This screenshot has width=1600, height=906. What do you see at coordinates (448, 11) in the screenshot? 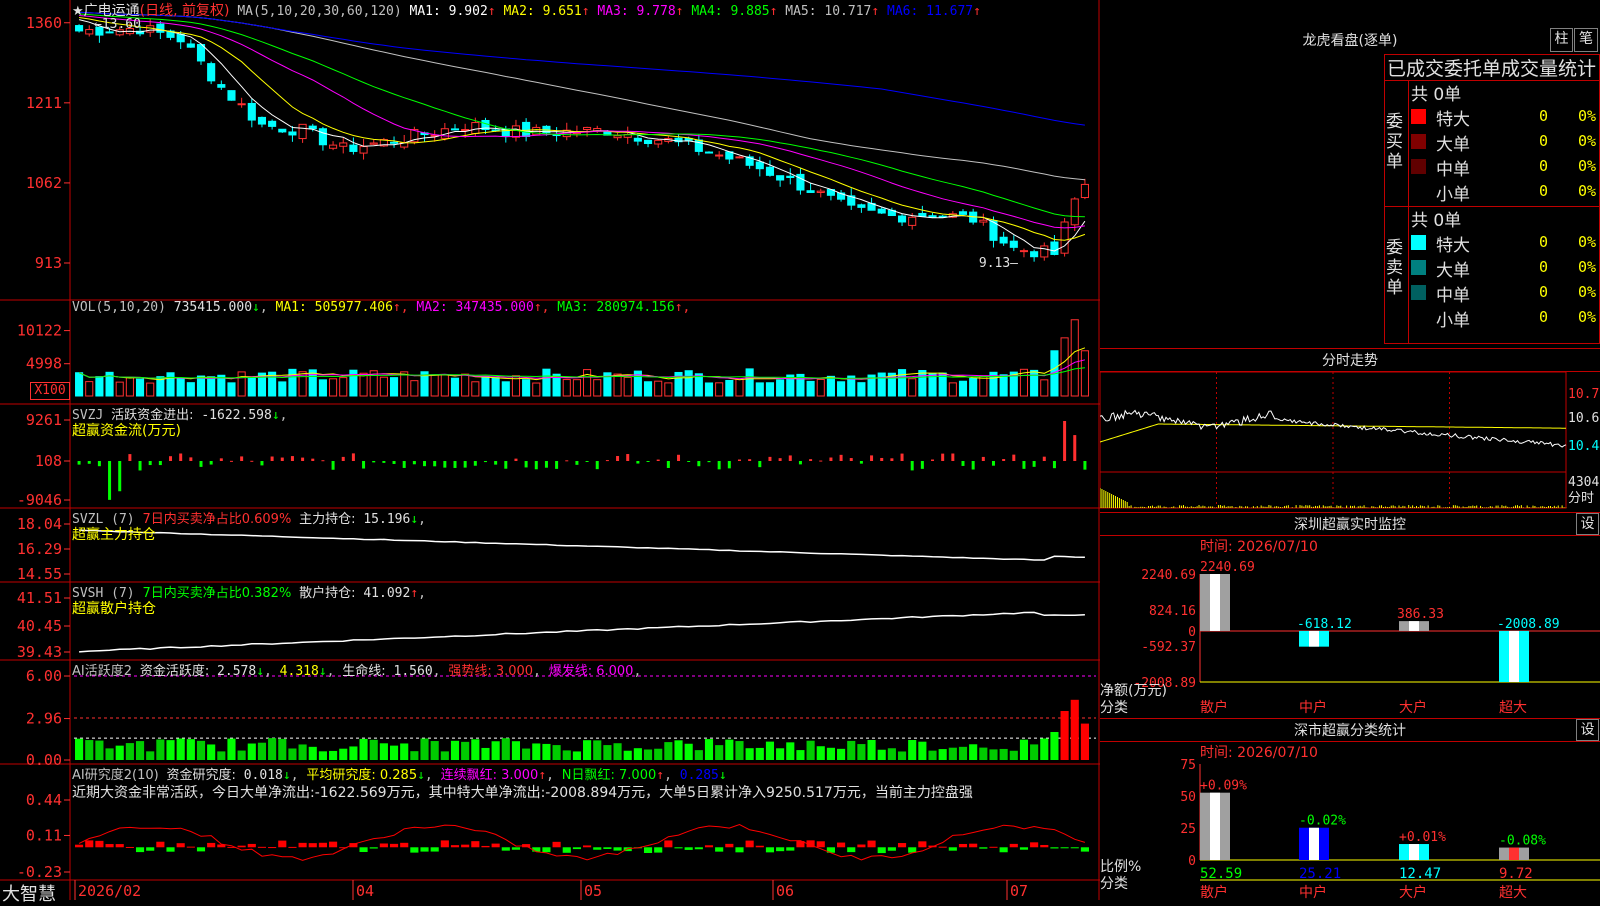
I see `legend-ma1: MA1: 9.902` at bounding box center [448, 11].